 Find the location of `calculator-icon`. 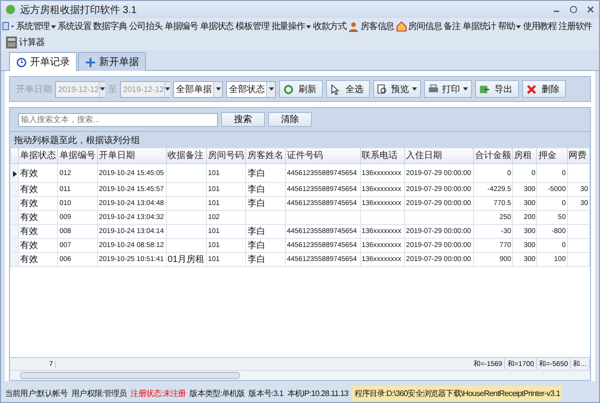

calculator-icon is located at coordinates (11, 42).